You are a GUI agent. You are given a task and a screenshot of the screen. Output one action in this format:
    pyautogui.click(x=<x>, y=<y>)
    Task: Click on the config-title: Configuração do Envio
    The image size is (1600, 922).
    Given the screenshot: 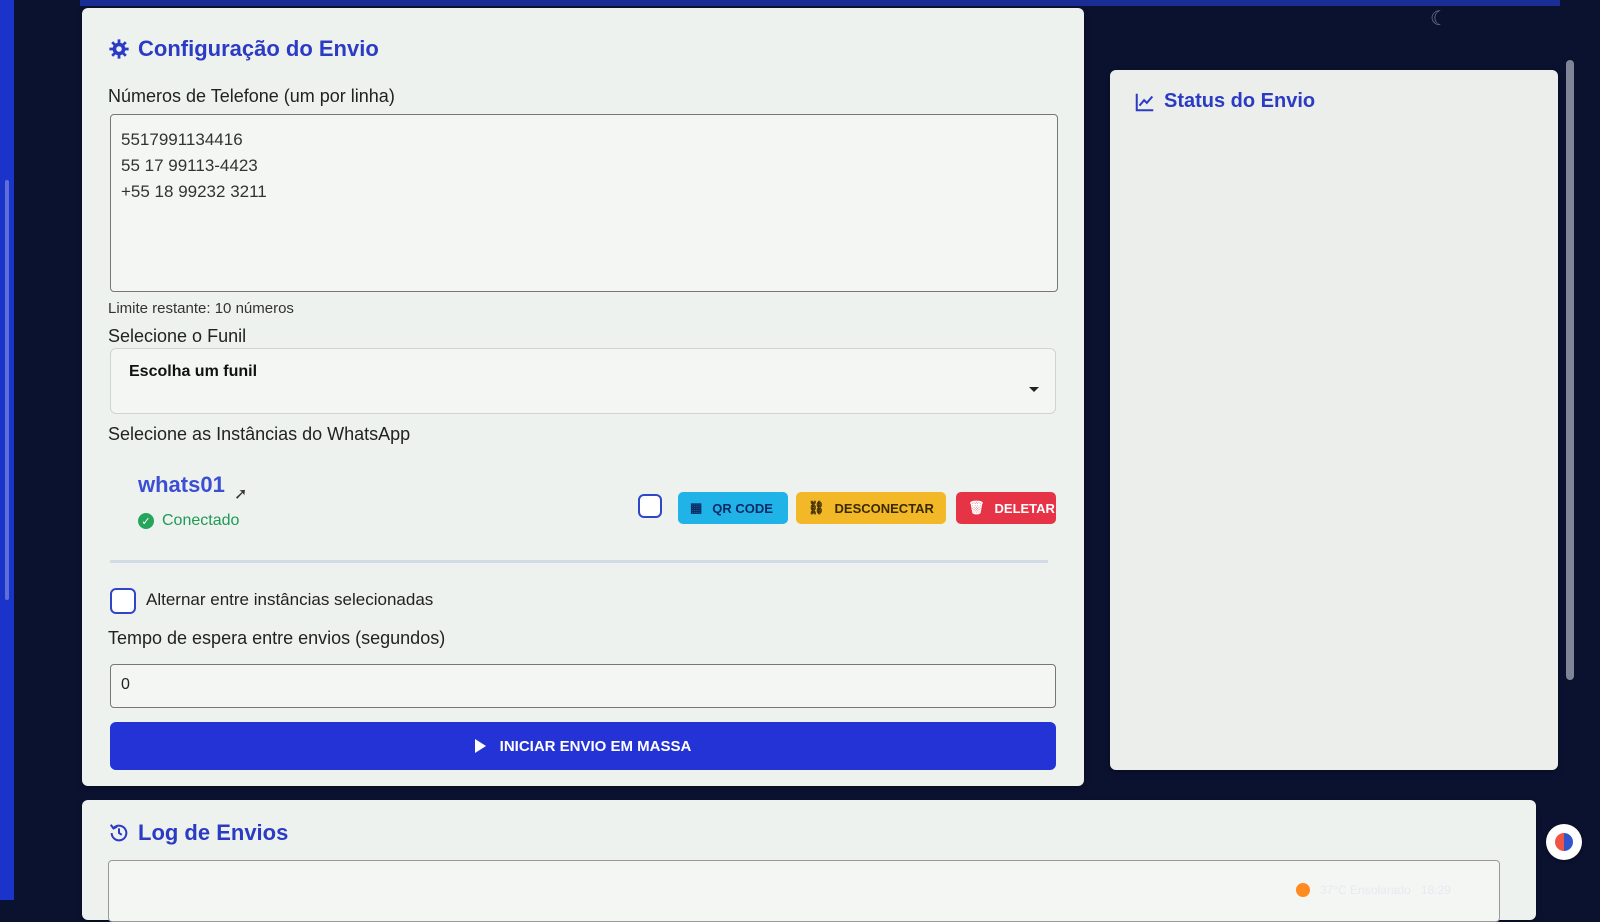 What is the action you would take?
    pyautogui.click(x=243, y=49)
    